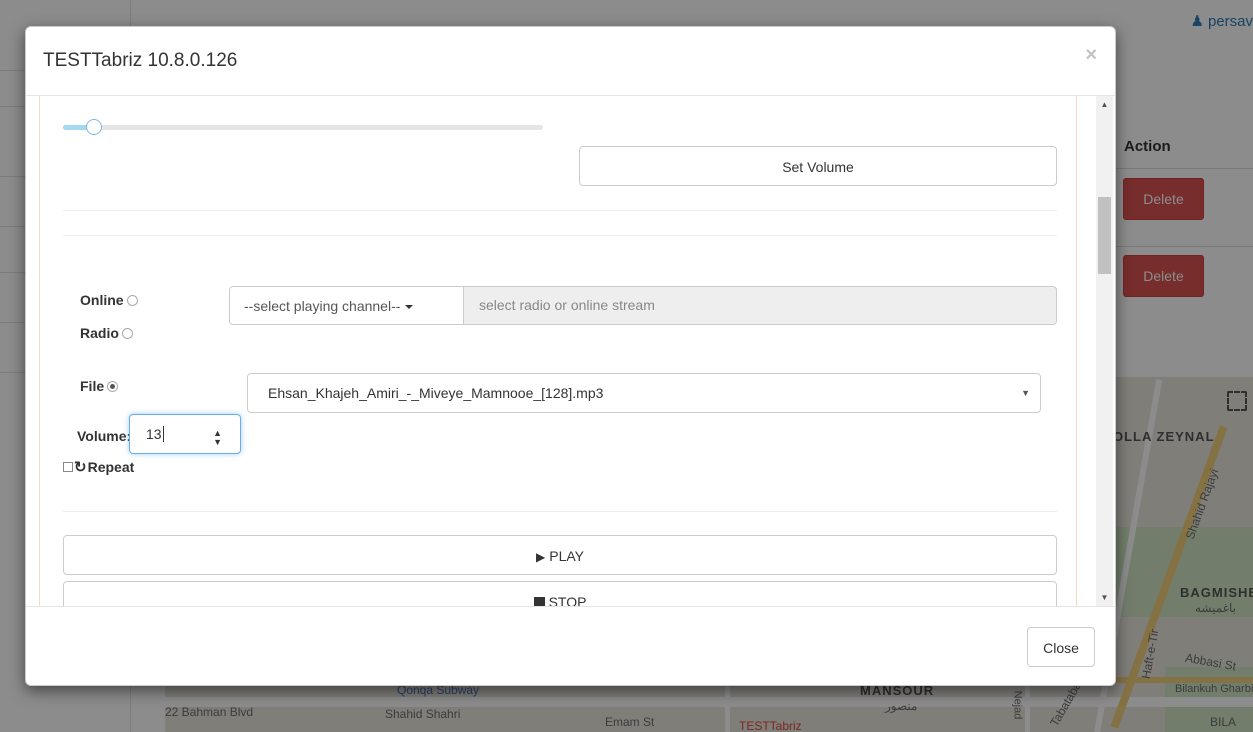  What do you see at coordinates (818, 166) in the screenshot?
I see `set-volume-button: Set Volume` at bounding box center [818, 166].